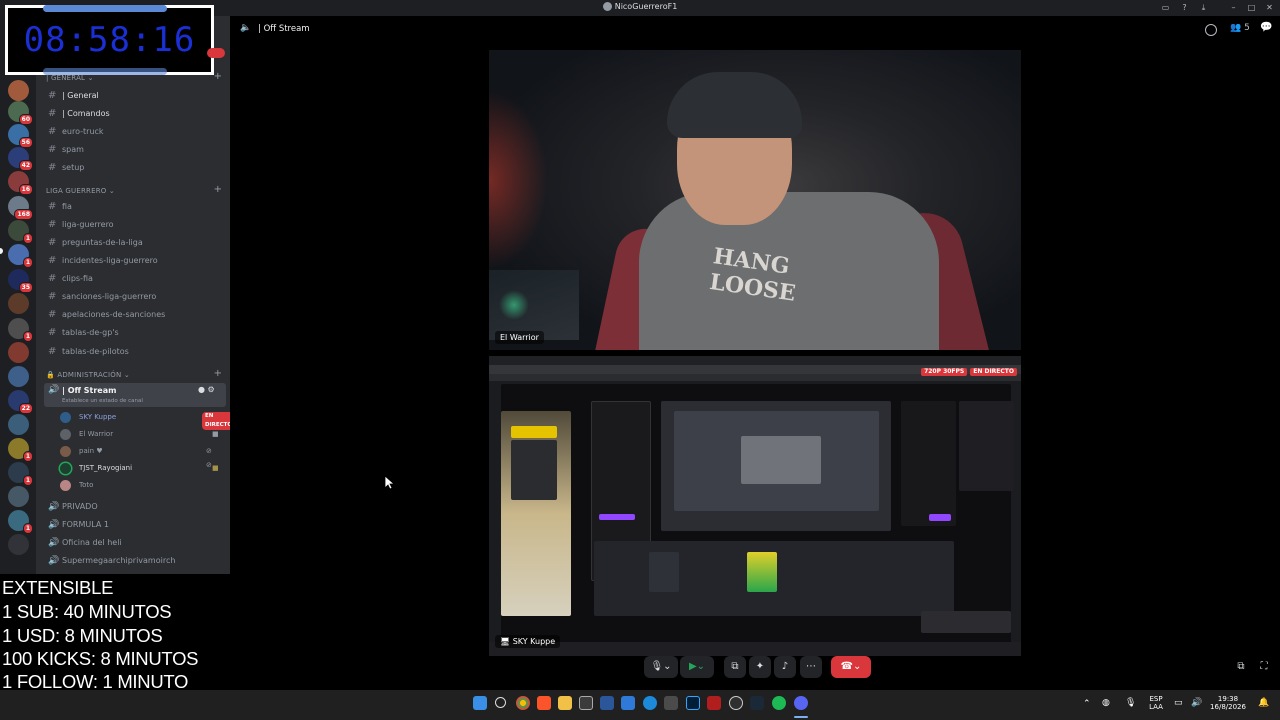 This screenshot has width=1280, height=720. Describe the element at coordinates (73, 149) in the screenshot. I see `channel-label: spam` at that location.